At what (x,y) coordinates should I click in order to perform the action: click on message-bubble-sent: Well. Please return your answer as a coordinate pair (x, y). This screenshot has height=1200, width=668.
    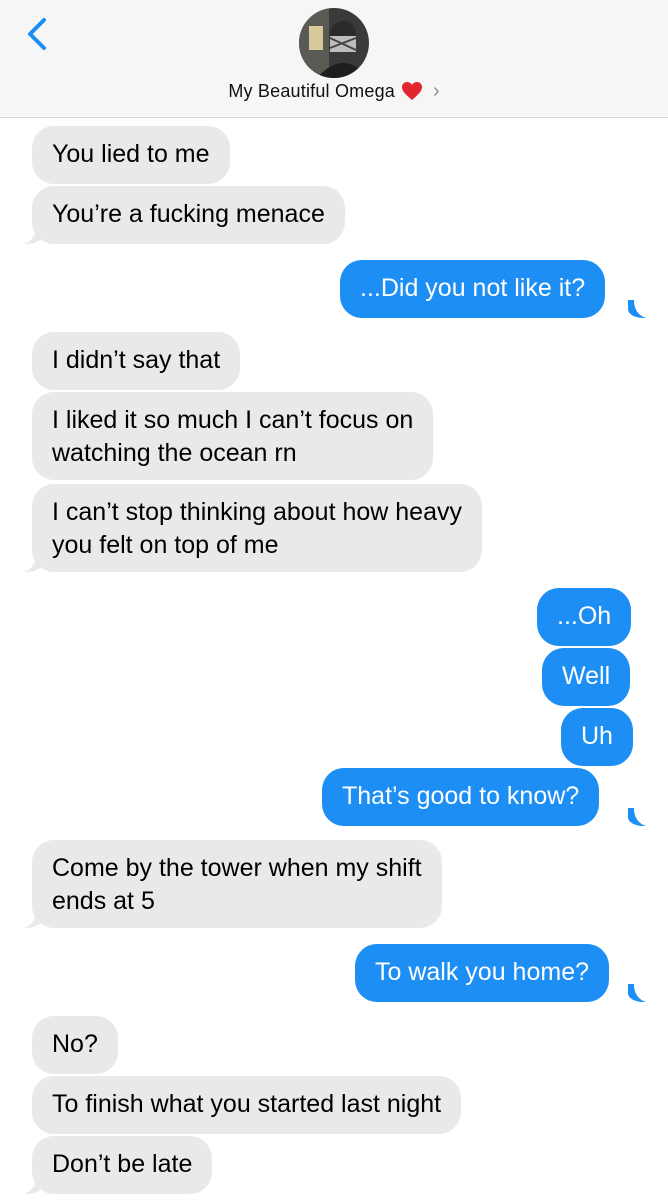
    Looking at the image, I should click on (586, 677).